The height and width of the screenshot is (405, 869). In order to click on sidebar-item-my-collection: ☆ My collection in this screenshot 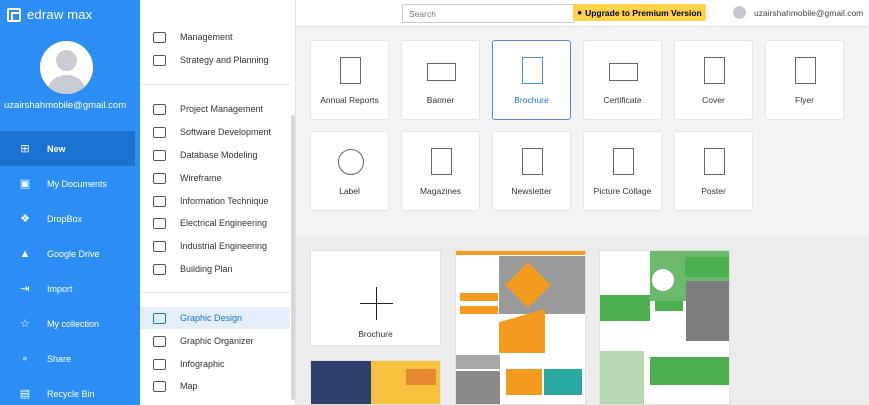, I will do `click(70, 323)`.